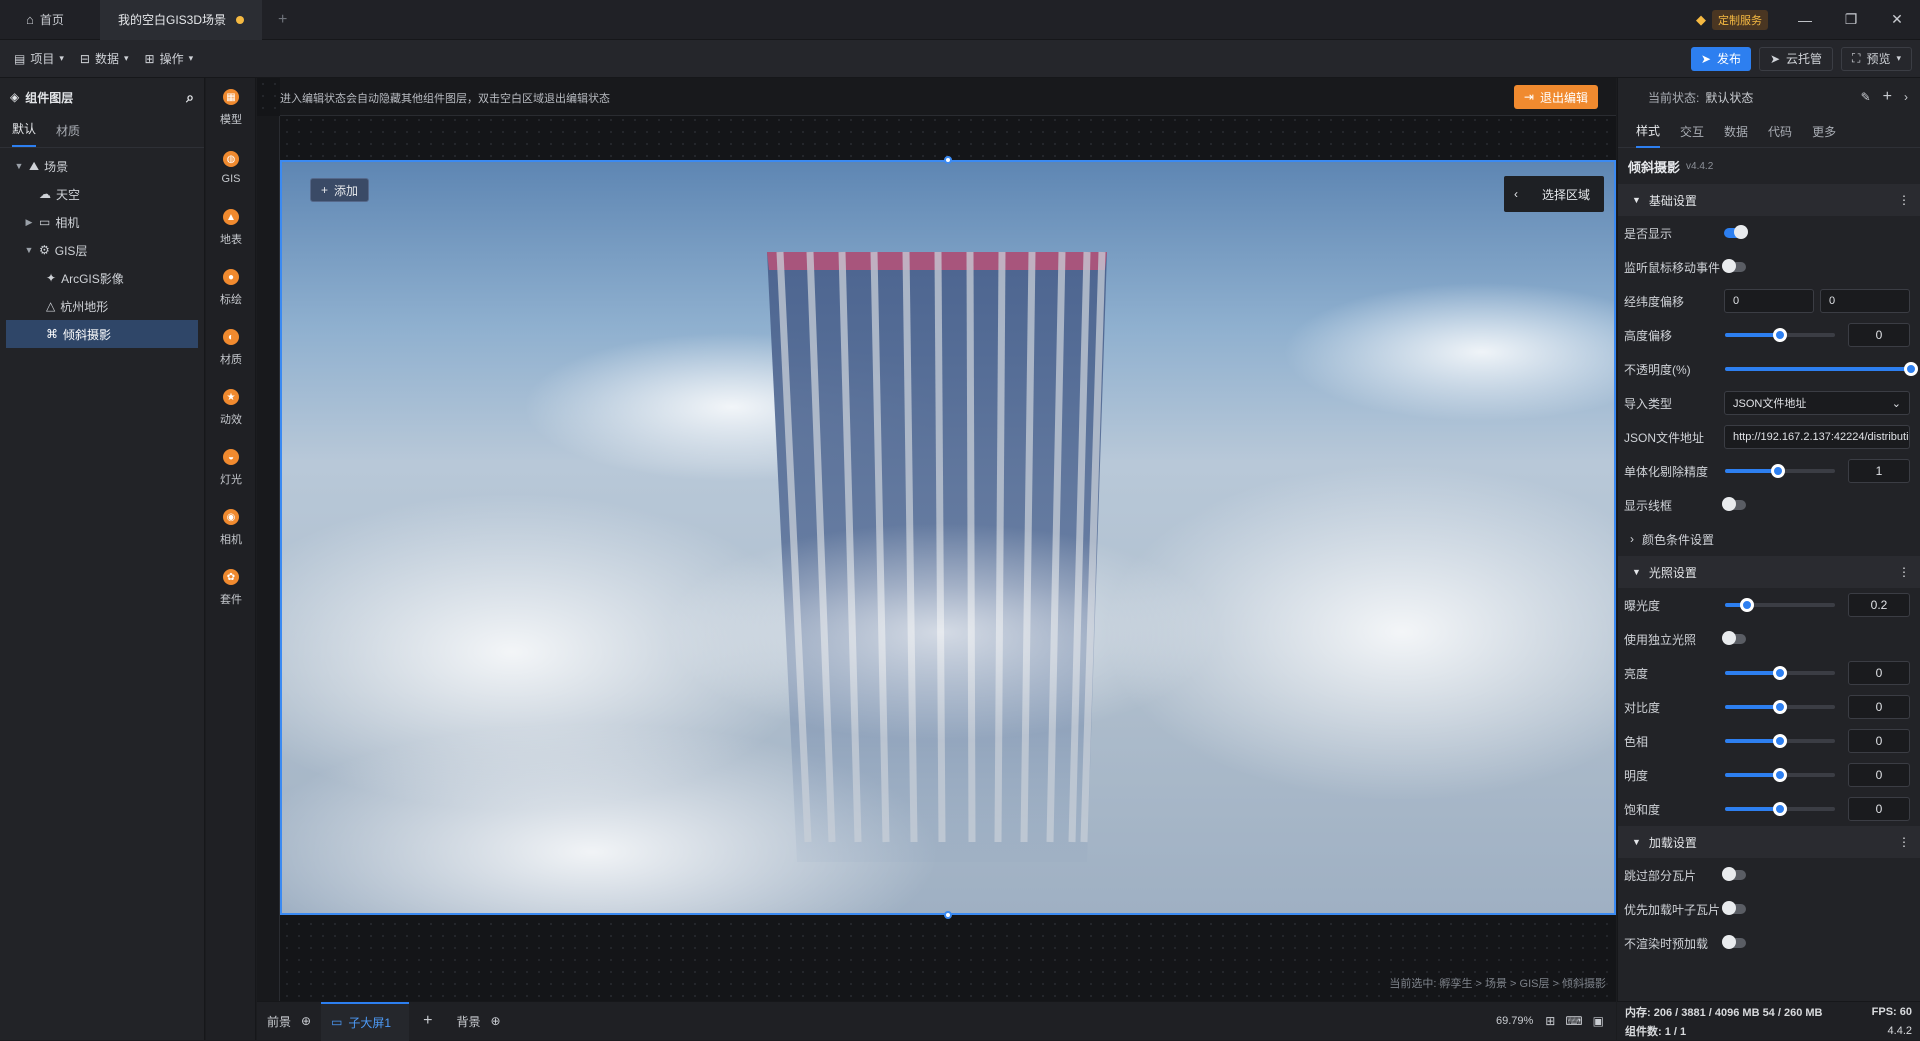  Describe the element at coordinates (268, 558) in the screenshot. I see `ruler-left` at that location.